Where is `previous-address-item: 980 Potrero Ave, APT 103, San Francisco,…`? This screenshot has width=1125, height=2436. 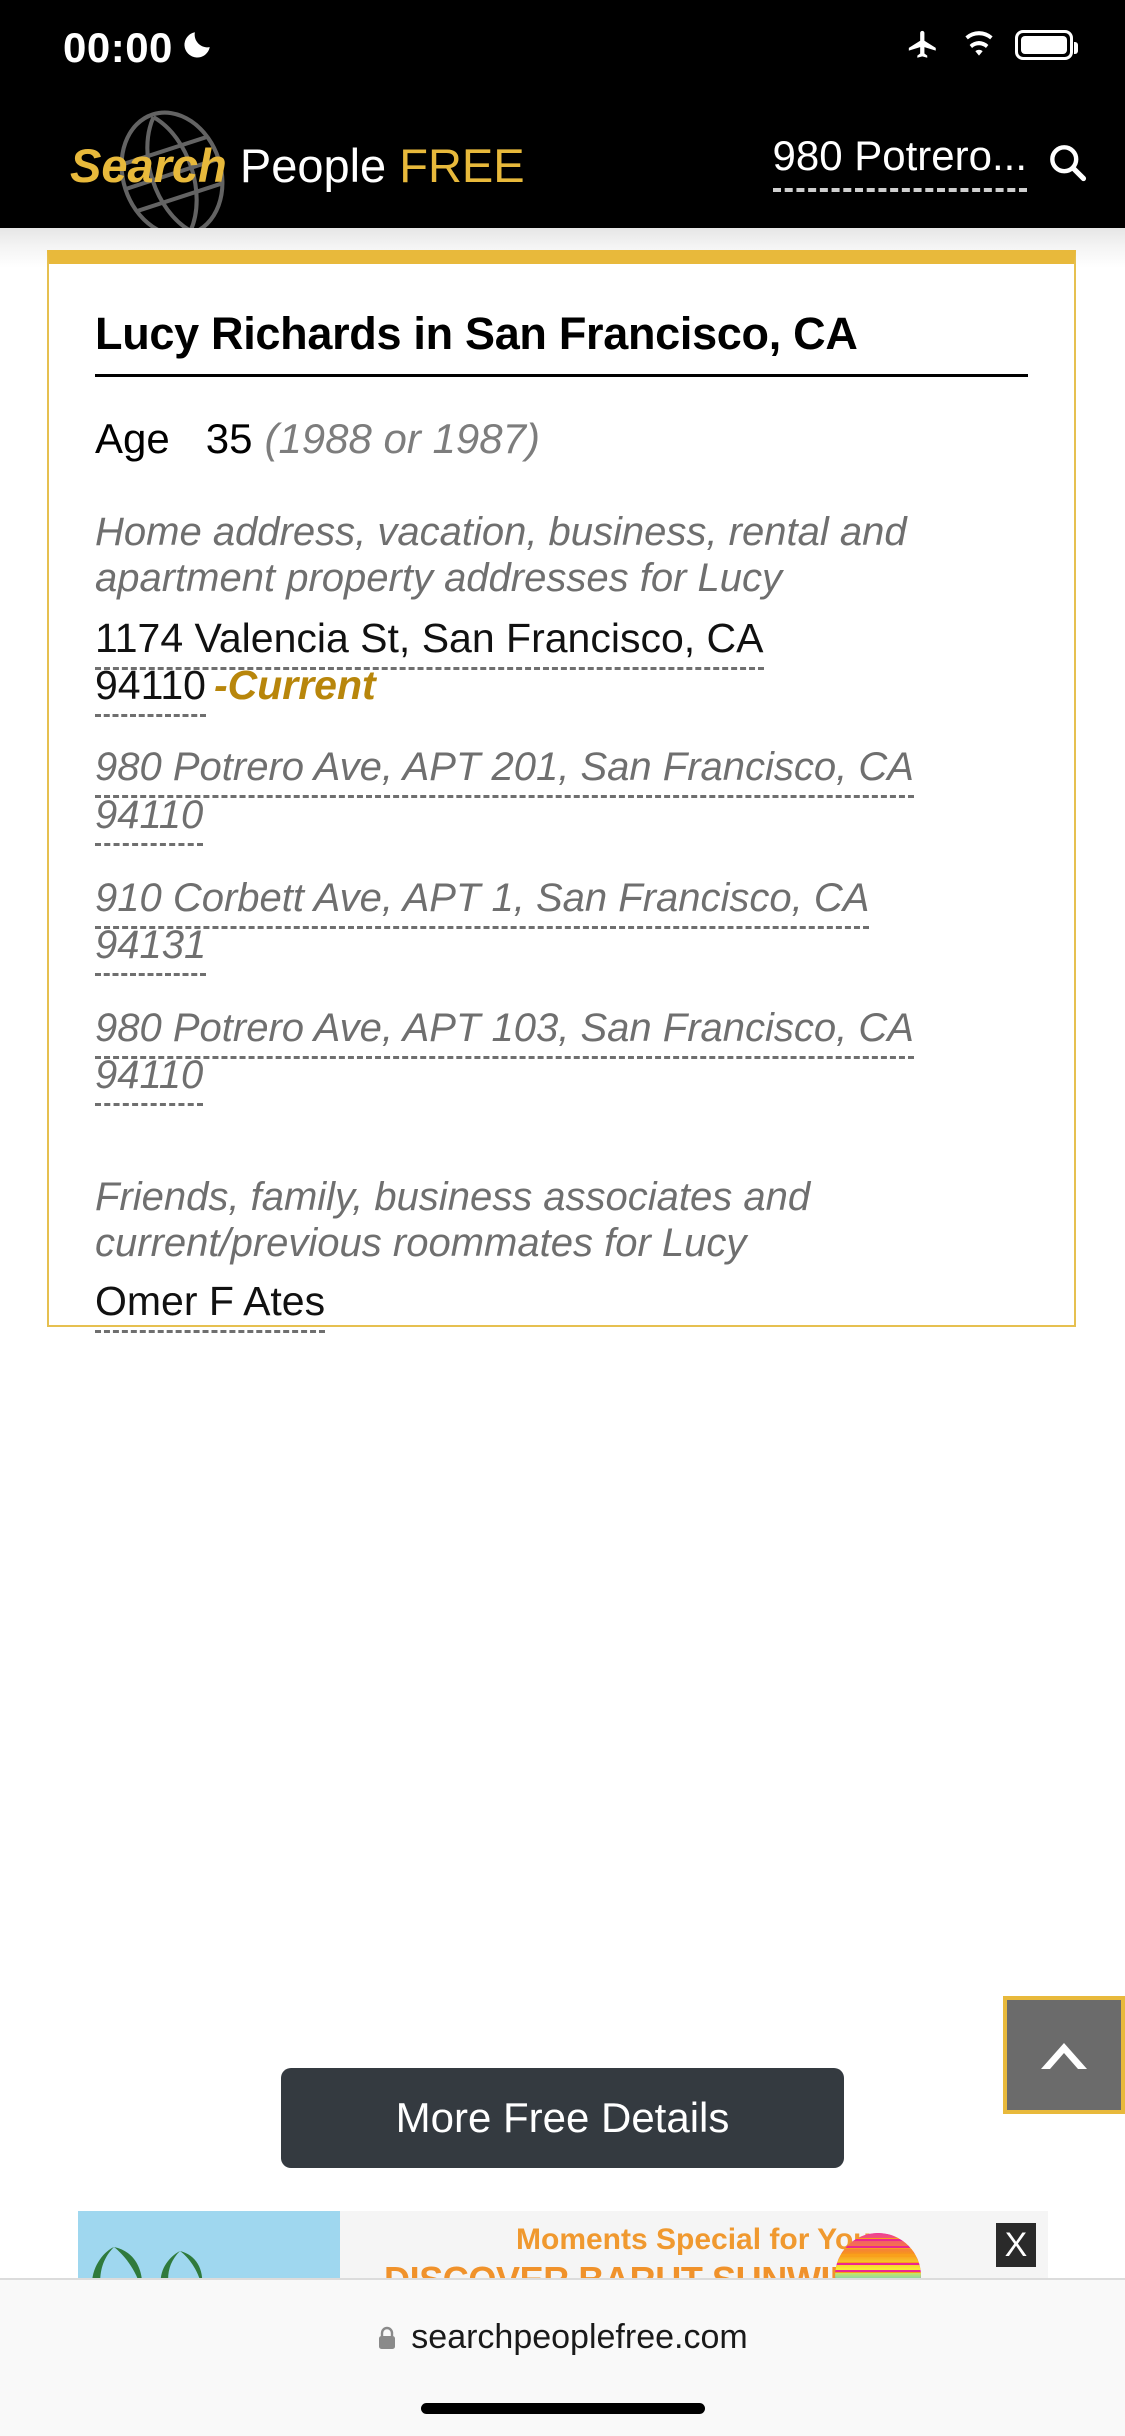
previous-address-item: 980 Potrero Ave, APT 103, San Francisco,… is located at coordinates (527, 1056).